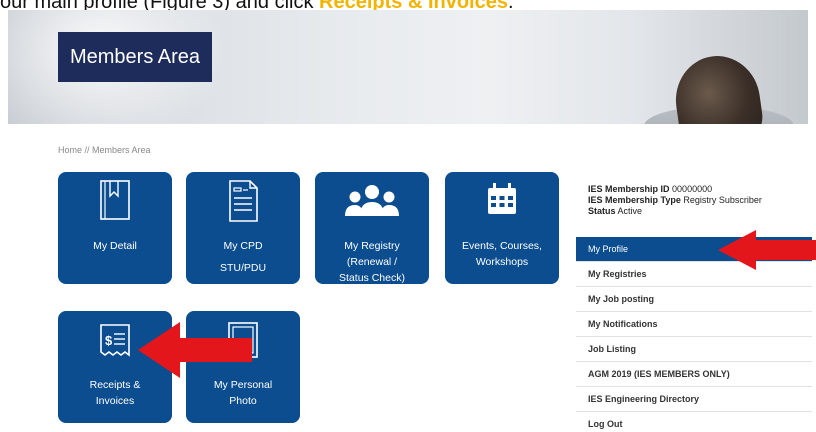  What do you see at coordinates (718, 87) in the screenshot?
I see `banner-photo-person` at bounding box center [718, 87].